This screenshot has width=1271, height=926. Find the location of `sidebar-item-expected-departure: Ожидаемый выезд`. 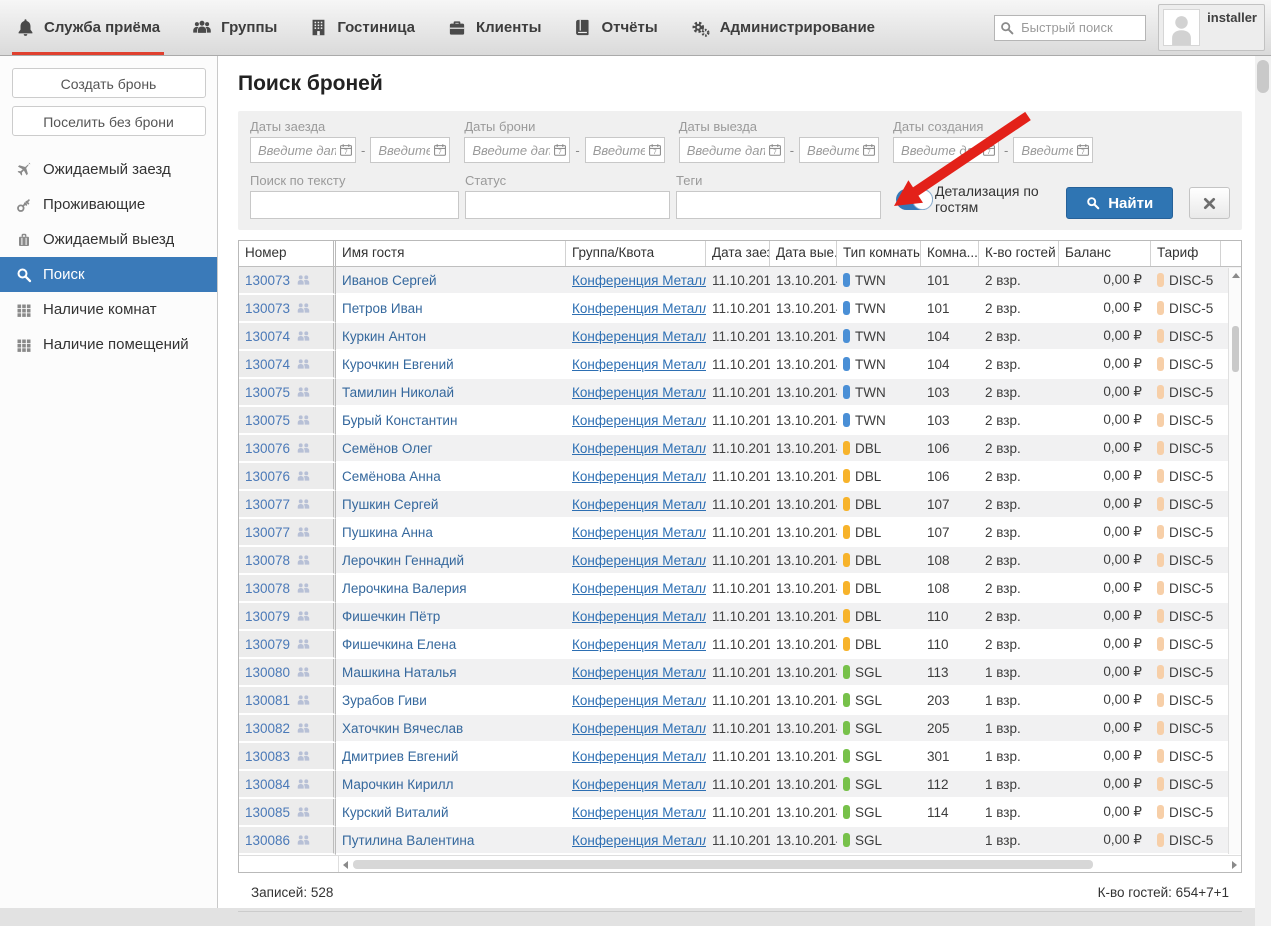

sidebar-item-expected-departure: Ожидаемый выезд is located at coordinates (108, 239).